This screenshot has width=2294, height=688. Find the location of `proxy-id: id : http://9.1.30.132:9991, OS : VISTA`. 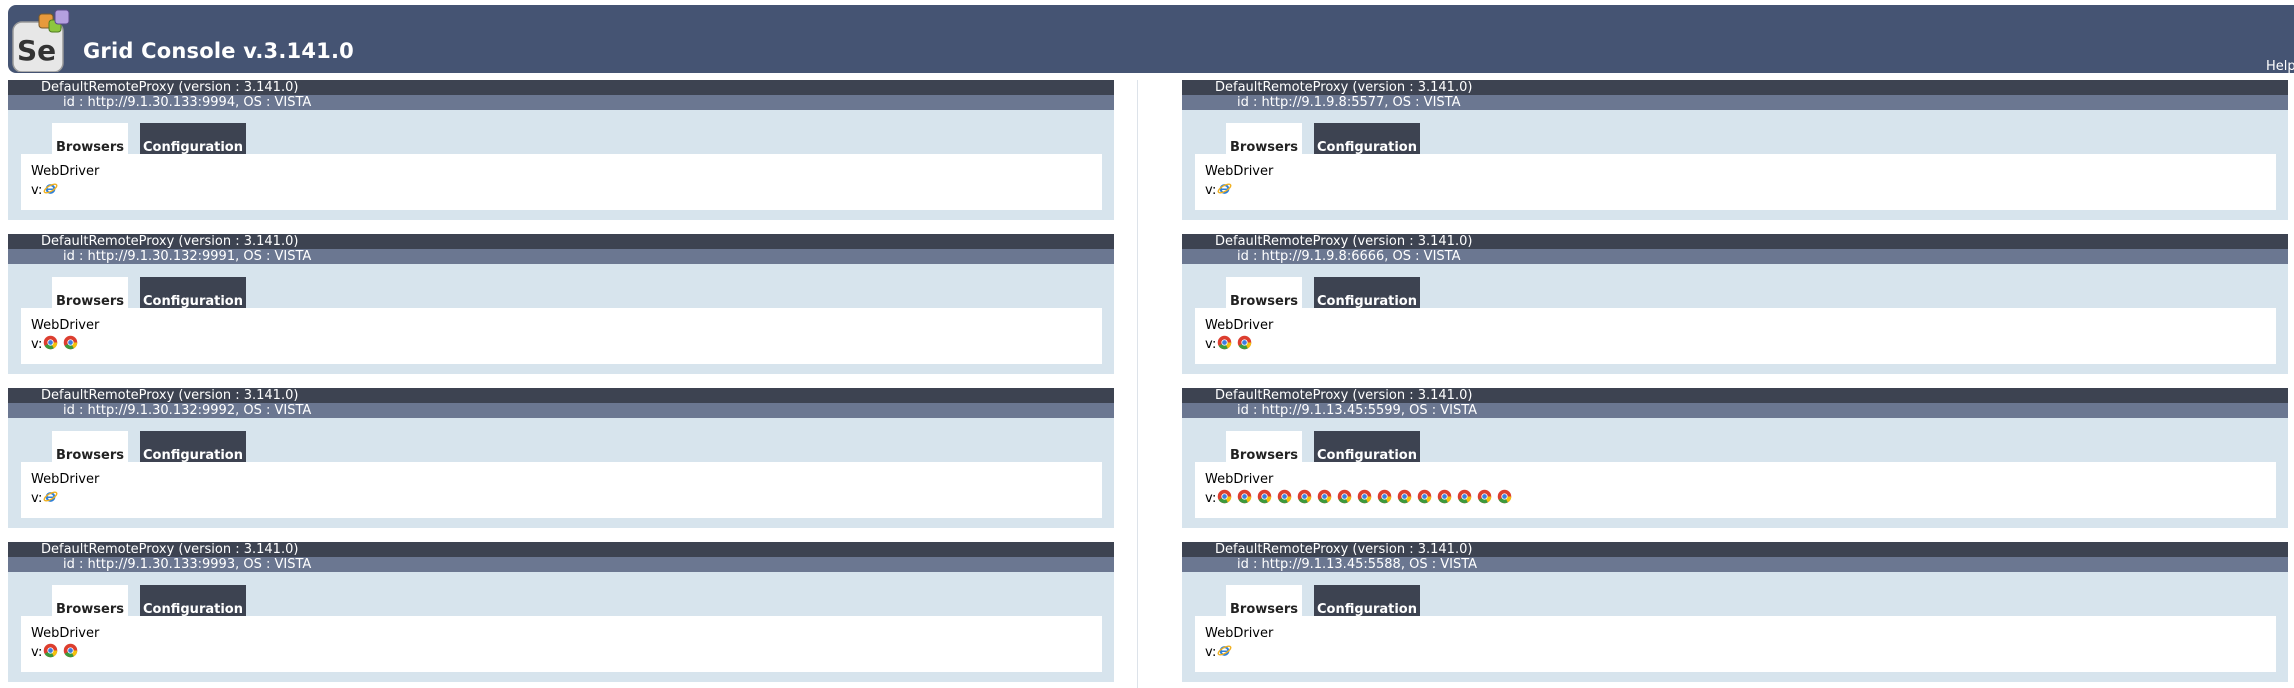

proxy-id: id : http://9.1.30.132:9991, OS : VISTA is located at coordinates (561, 256).